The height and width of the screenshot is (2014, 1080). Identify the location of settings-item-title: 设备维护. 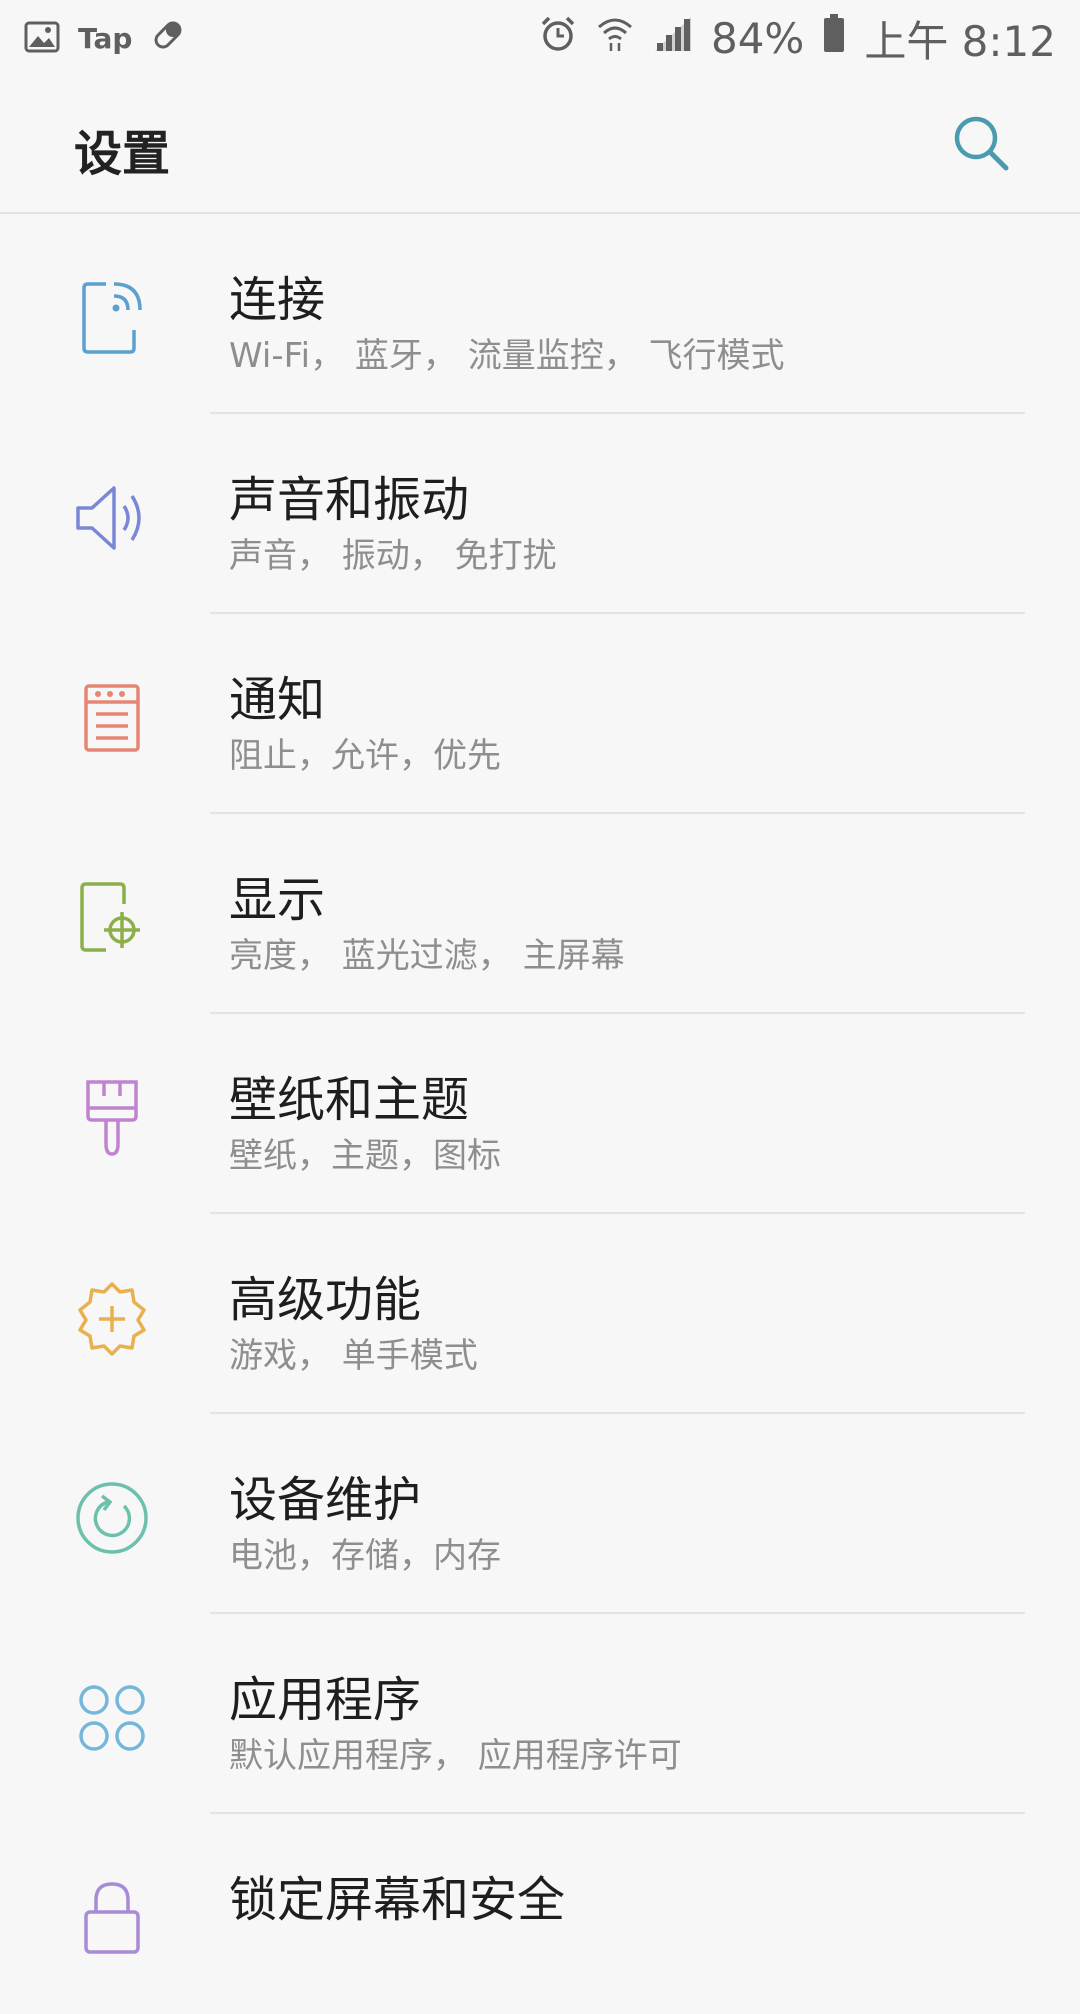
(325, 1500).